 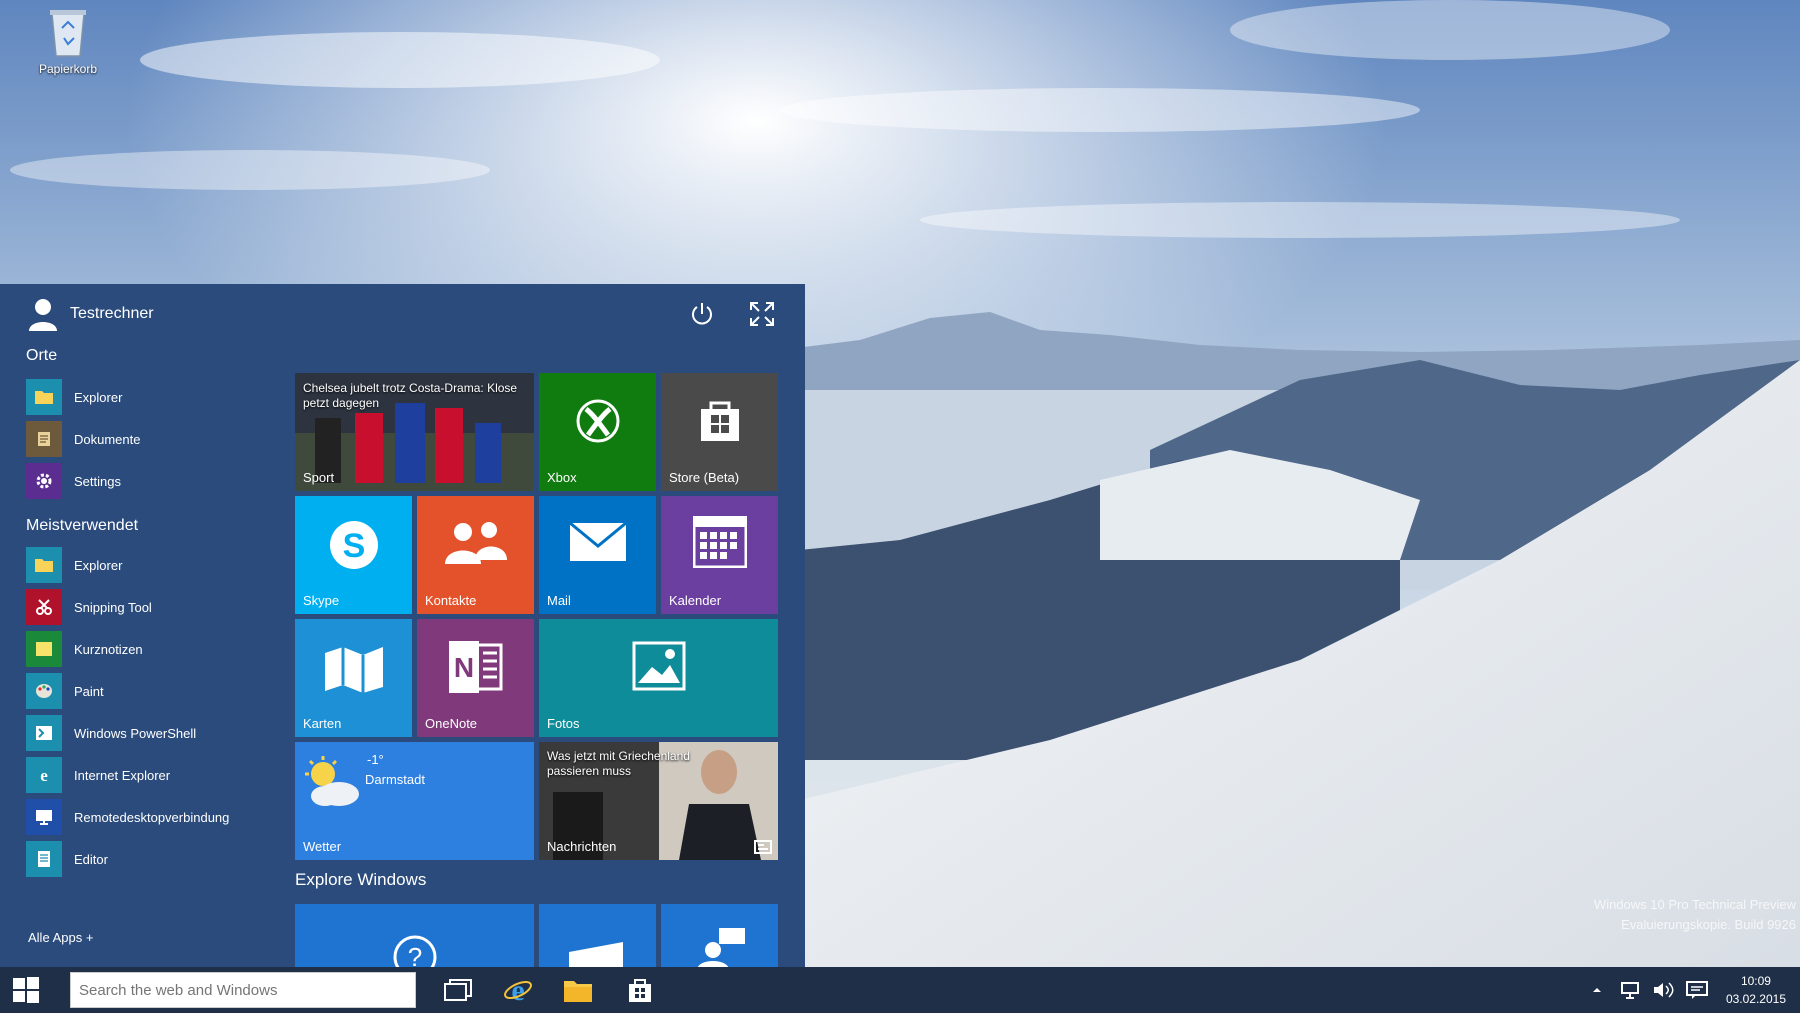 I want to click on tile-wetter: -1° Darmstadt Wetter, so click(x=414, y=801).